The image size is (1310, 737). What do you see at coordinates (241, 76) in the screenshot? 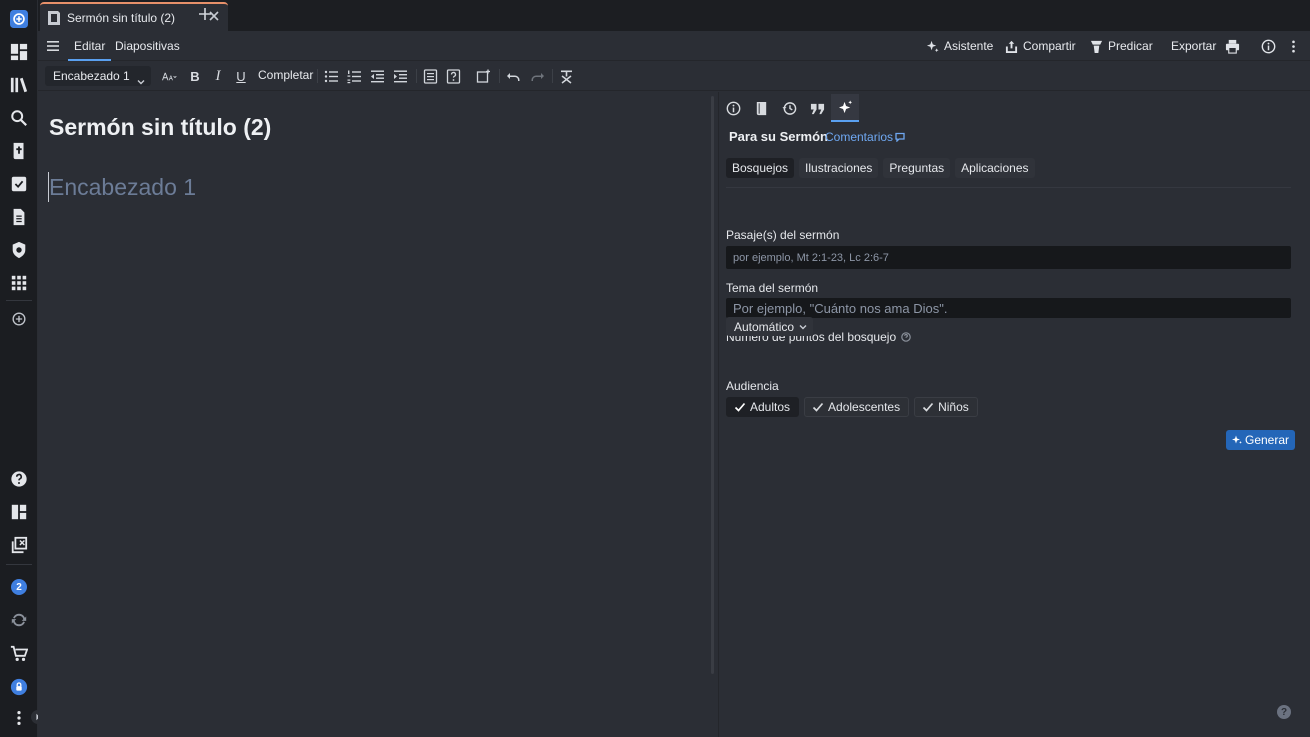
I see `underline-icon: U` at bounding box center [241, 76].